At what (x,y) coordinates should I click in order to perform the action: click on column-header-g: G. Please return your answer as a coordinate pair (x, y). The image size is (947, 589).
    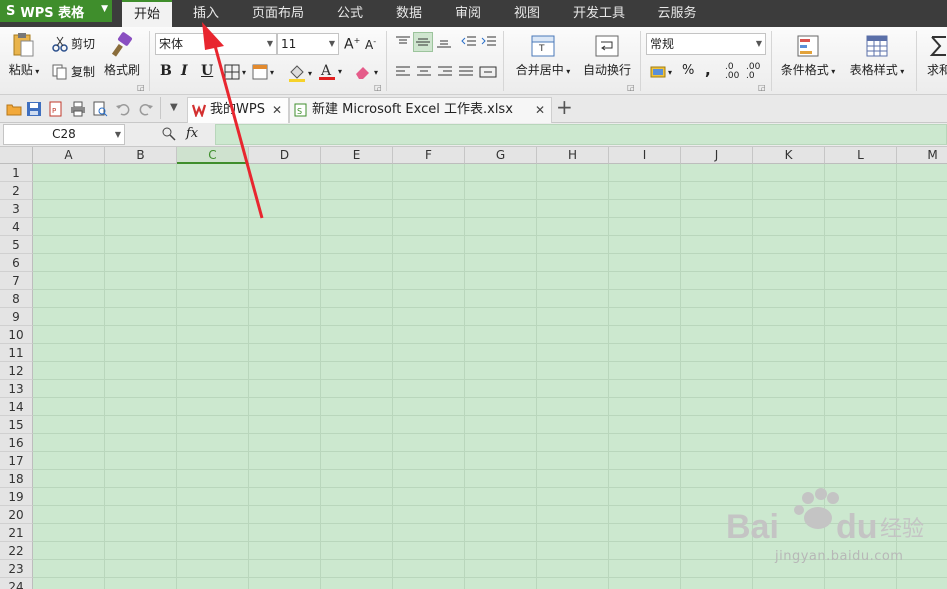
    Looking at the image, I should click on (501, 155).